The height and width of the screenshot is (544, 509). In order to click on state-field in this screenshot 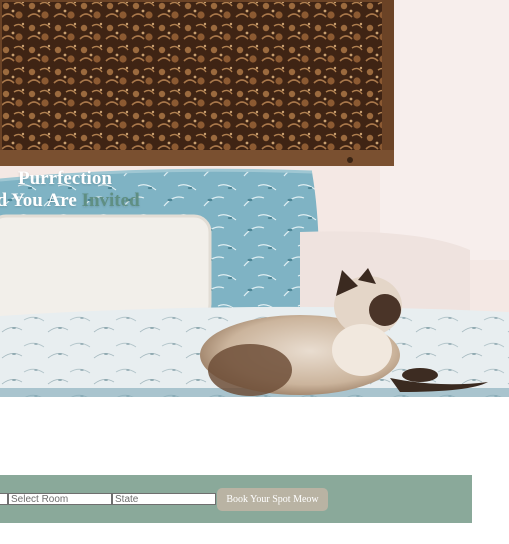, I will do `click(164, 499)`.